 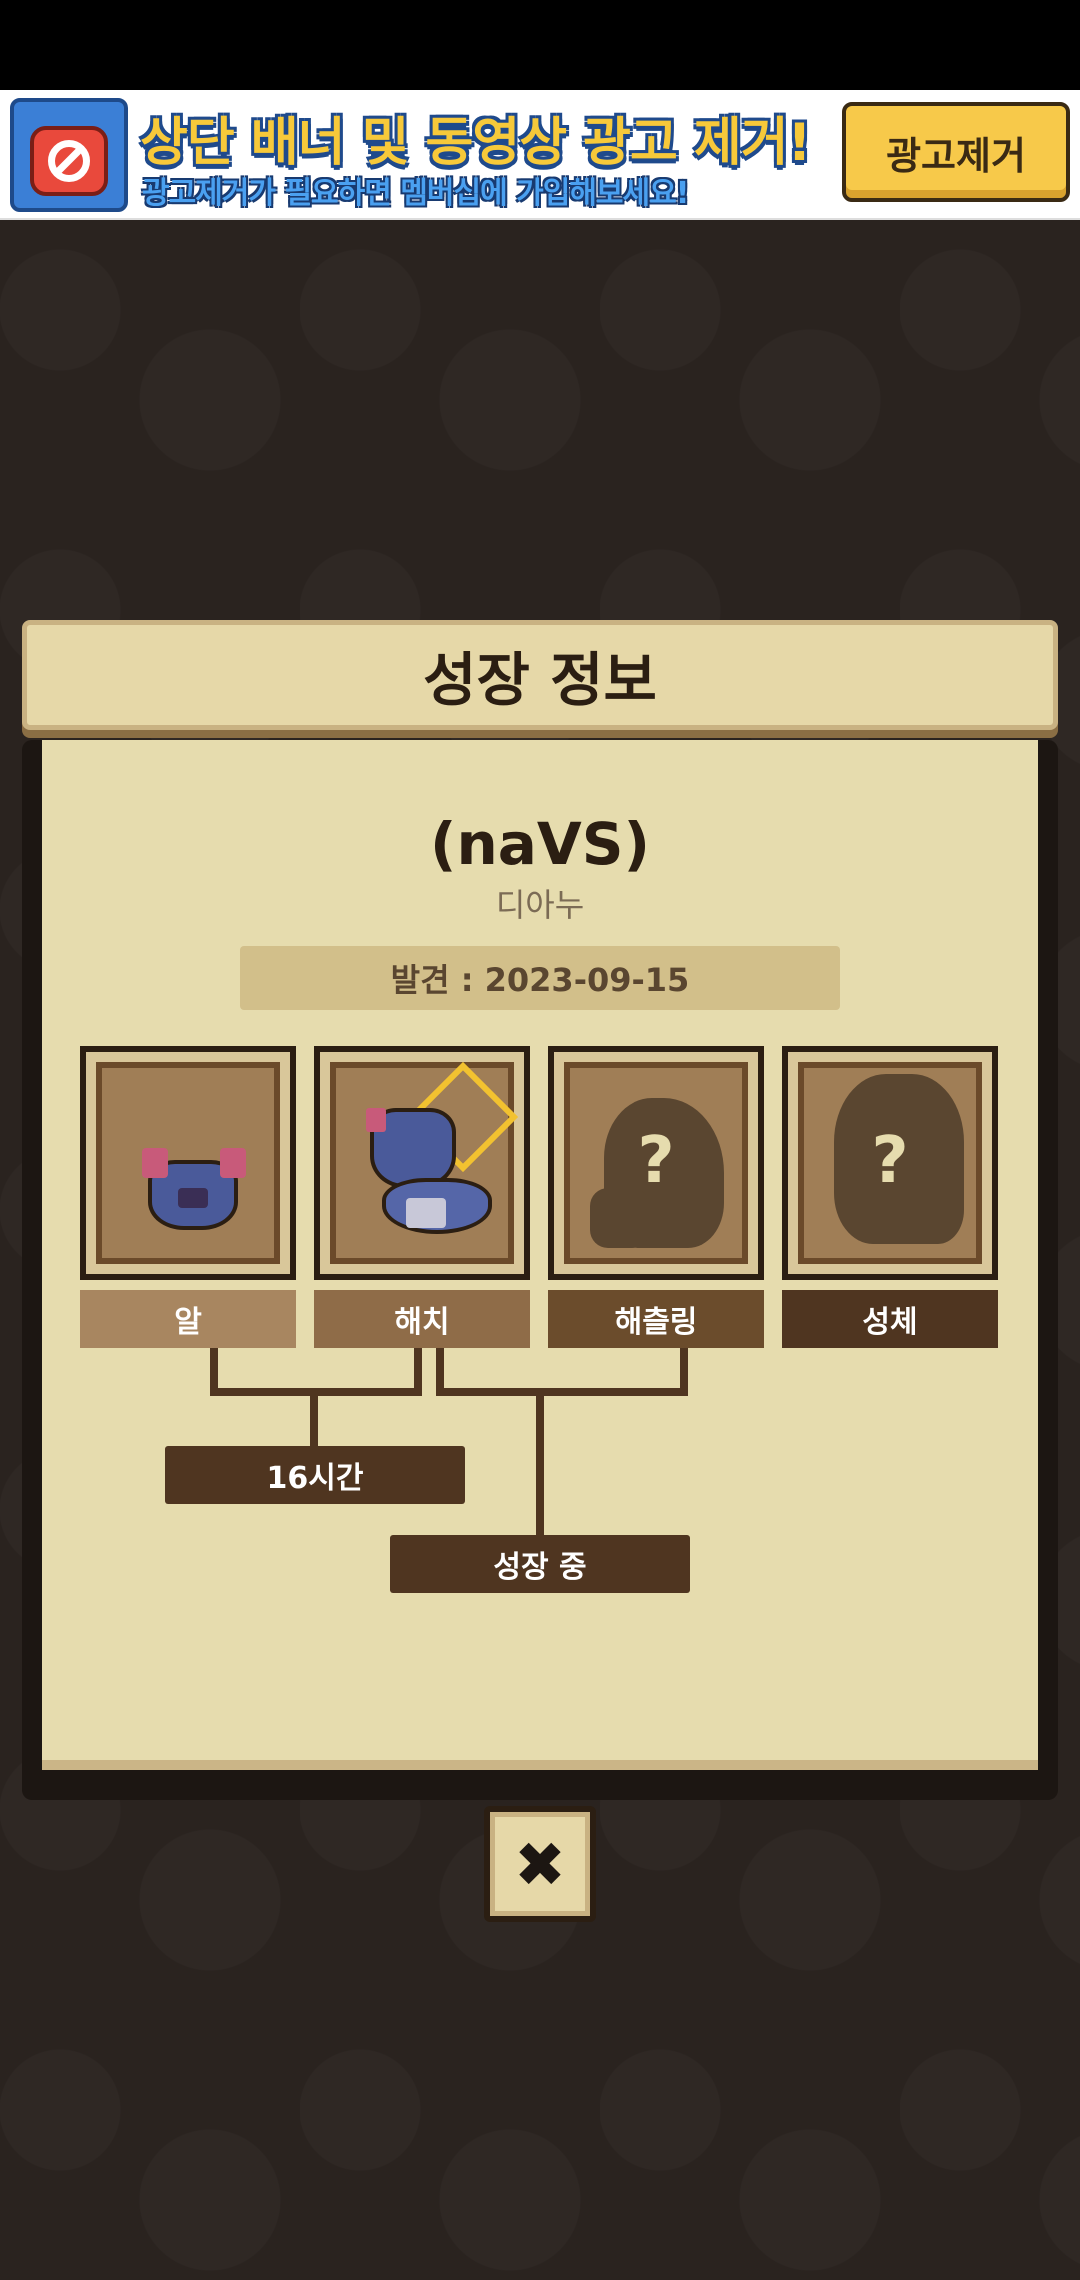 What do you see at coordinates (422, 1163) in the screenshot?
I see `stage-card-hatch` at bounding box center [422, 1163].